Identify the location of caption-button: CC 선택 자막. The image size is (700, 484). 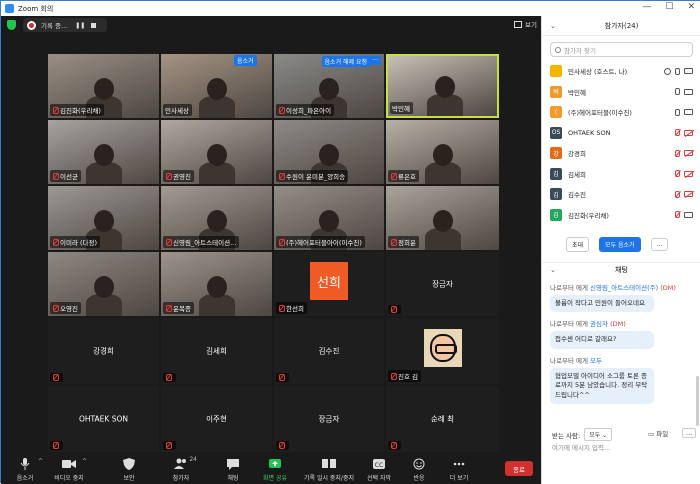
(379, 470).